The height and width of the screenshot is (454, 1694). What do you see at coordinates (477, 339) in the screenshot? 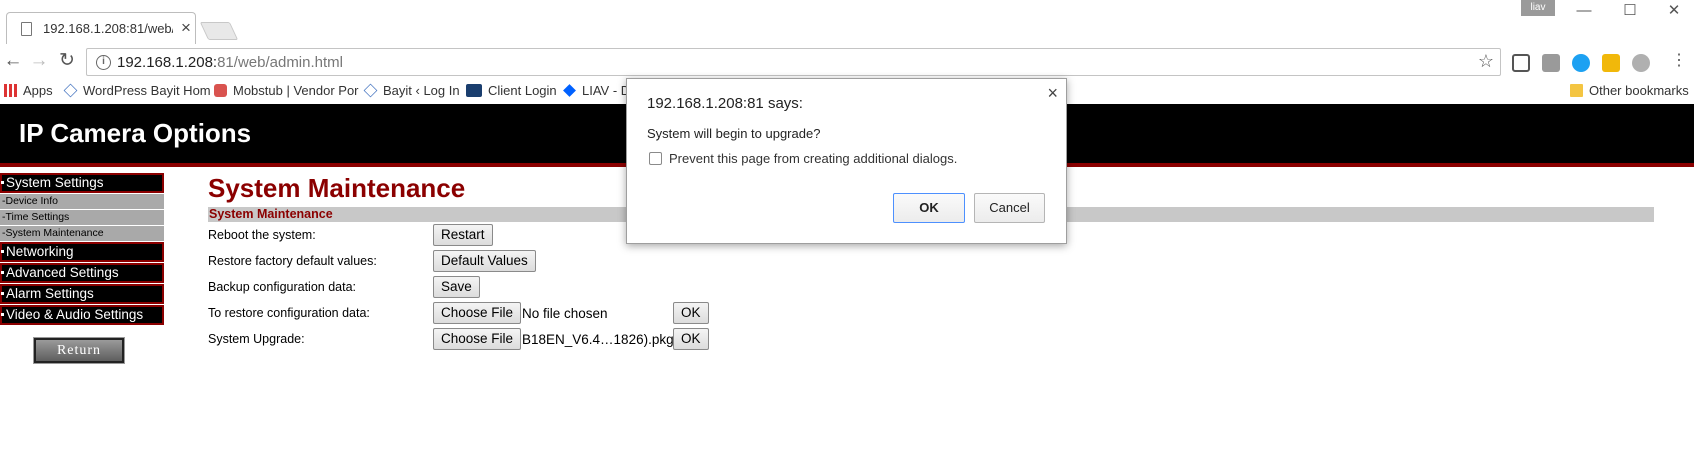
I see `upgrade-choose-file-button: Choose File` at bounding box center [477, 339].